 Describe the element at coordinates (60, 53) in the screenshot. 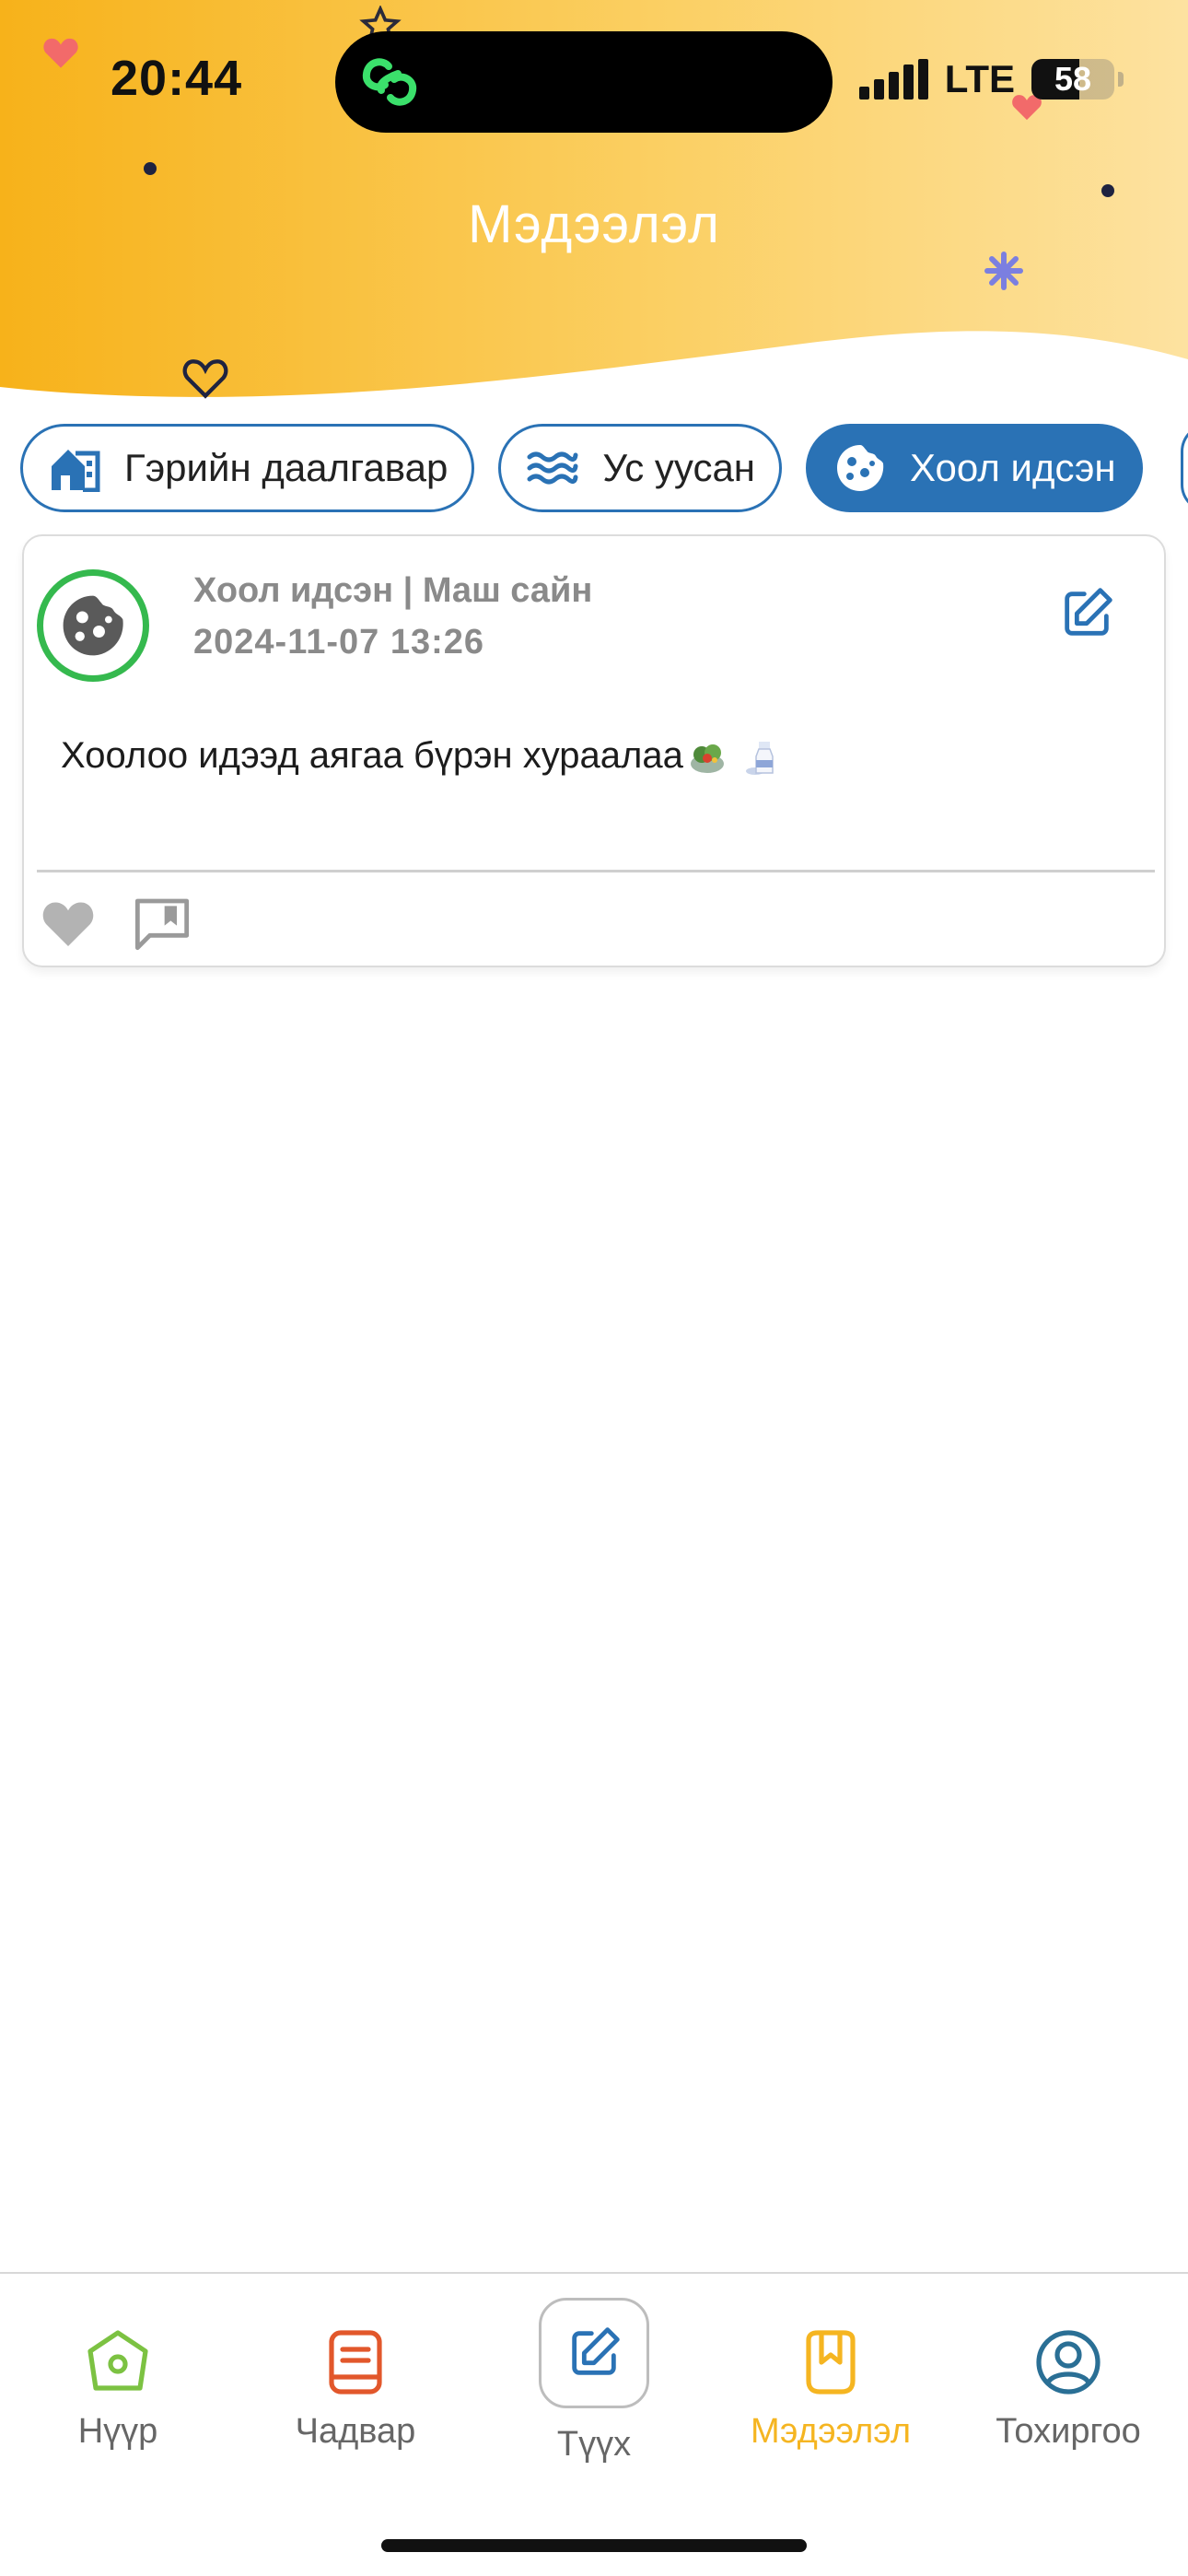

I see `heart-decoration-icon` at that location.